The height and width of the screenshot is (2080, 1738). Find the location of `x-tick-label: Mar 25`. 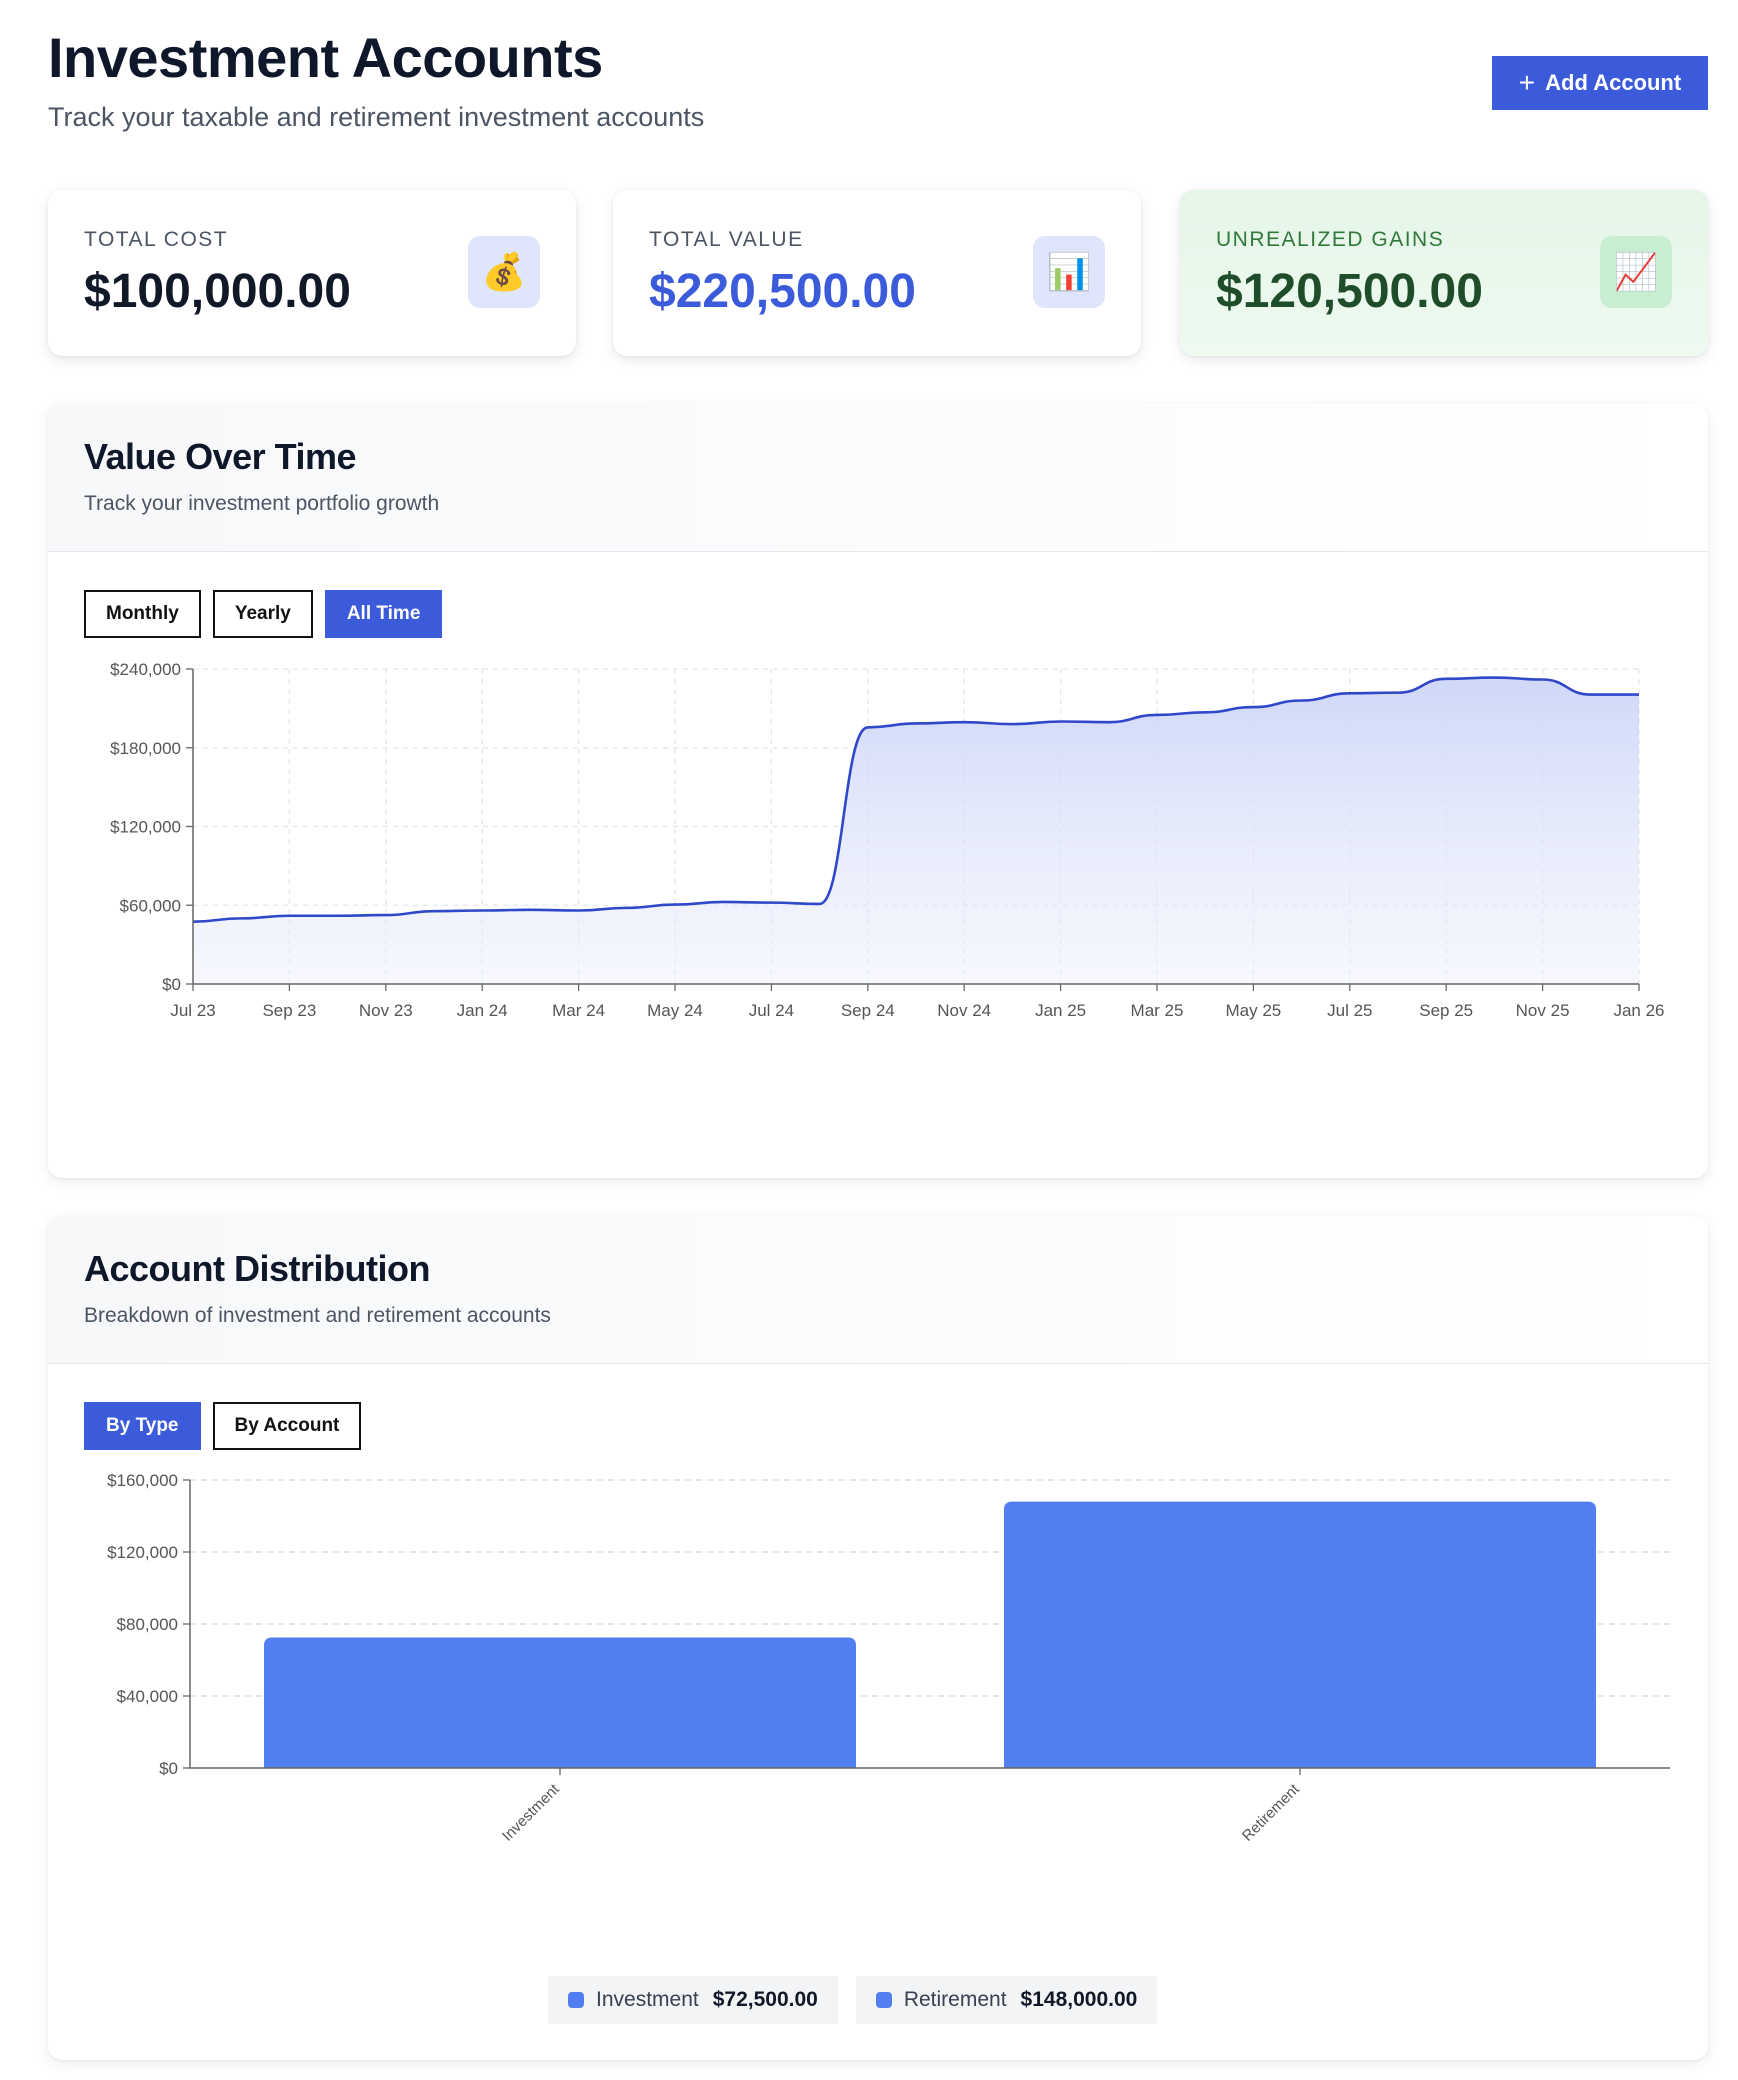

x-tick-label: Mar 25 is located at coordinates (1157, 1010).